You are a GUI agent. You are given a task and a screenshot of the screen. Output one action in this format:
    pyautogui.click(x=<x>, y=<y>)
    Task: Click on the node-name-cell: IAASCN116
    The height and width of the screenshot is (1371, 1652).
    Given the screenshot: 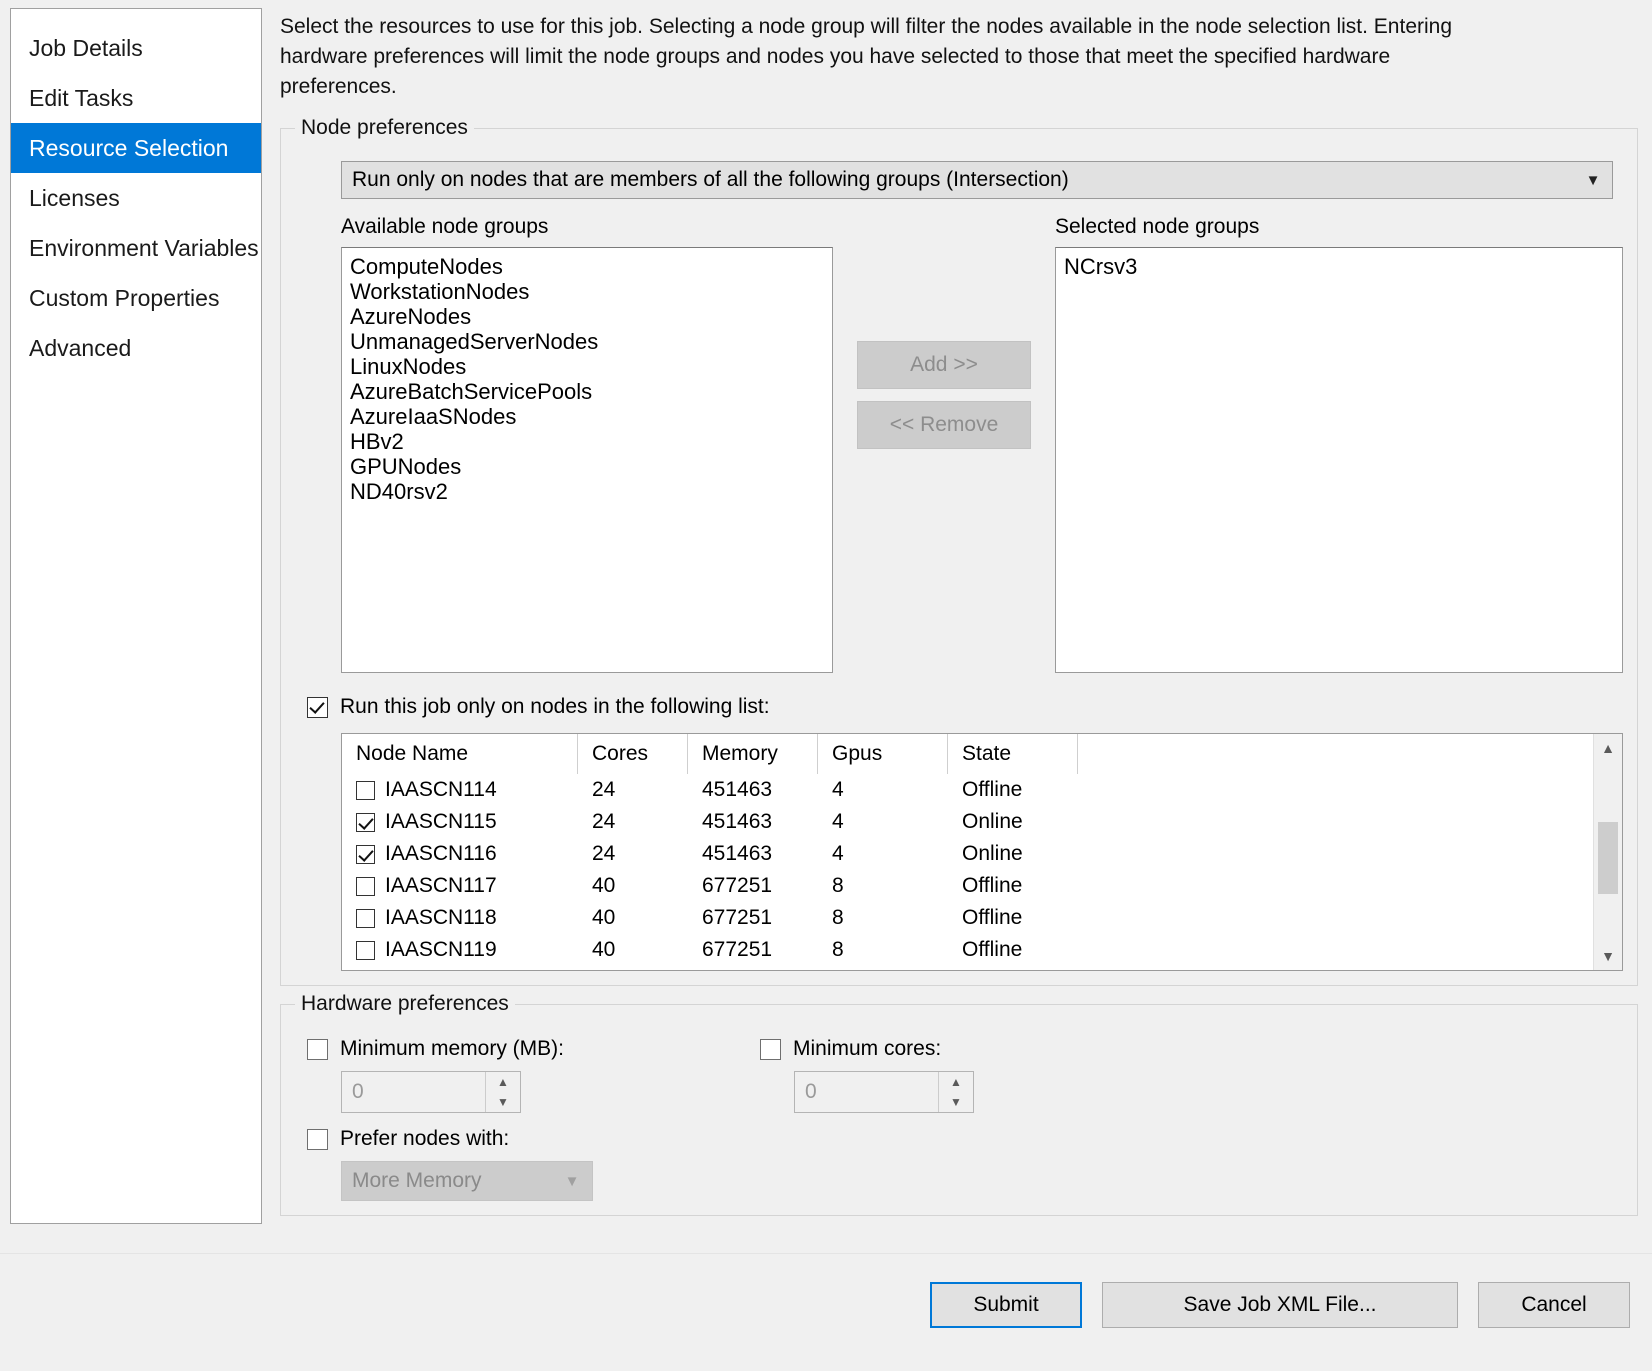 What is the action you would take?
    pyautogui.click(x=460, y=854)
    